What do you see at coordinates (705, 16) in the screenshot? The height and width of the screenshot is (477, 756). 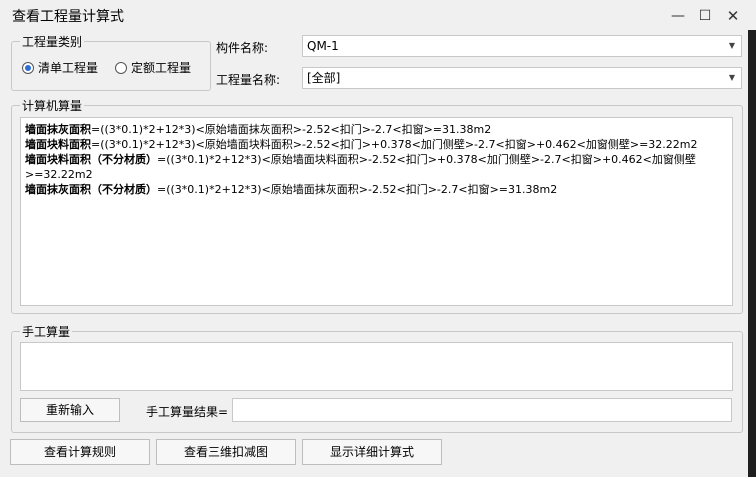 I see `maximize-icon: ☐` at bounding box center [705, 16].